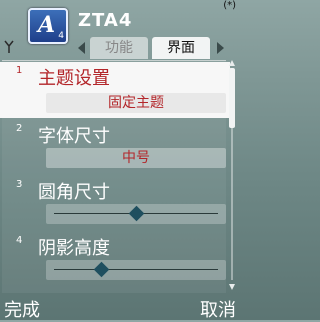  I want to click on tab-right-arrow-icon, so click(220, 48).